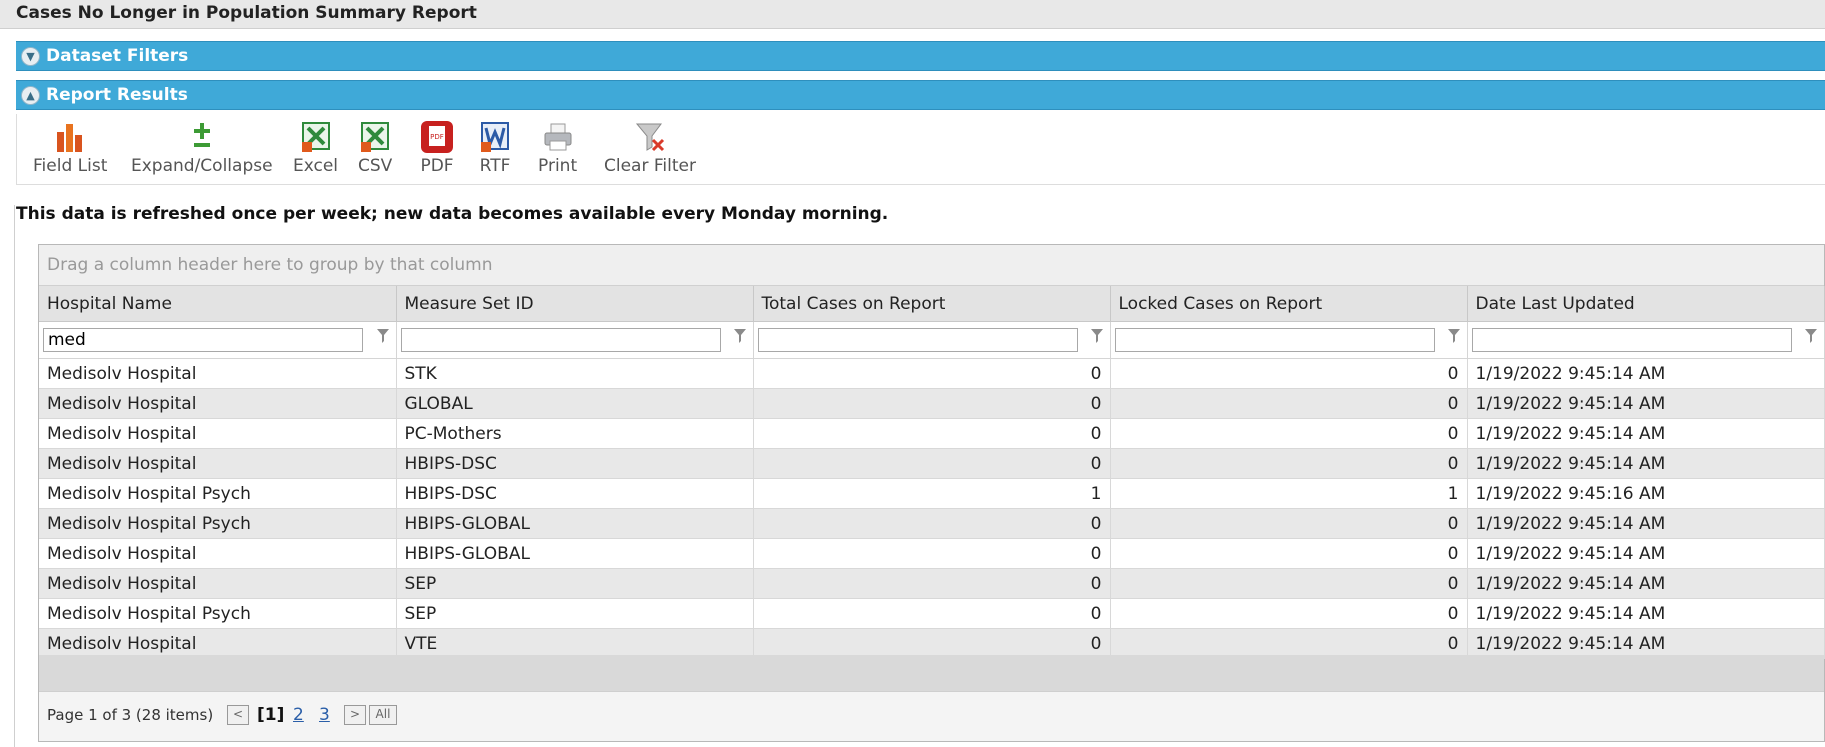  I want to click on locked-cases-filter-input, so click(1274, 340).